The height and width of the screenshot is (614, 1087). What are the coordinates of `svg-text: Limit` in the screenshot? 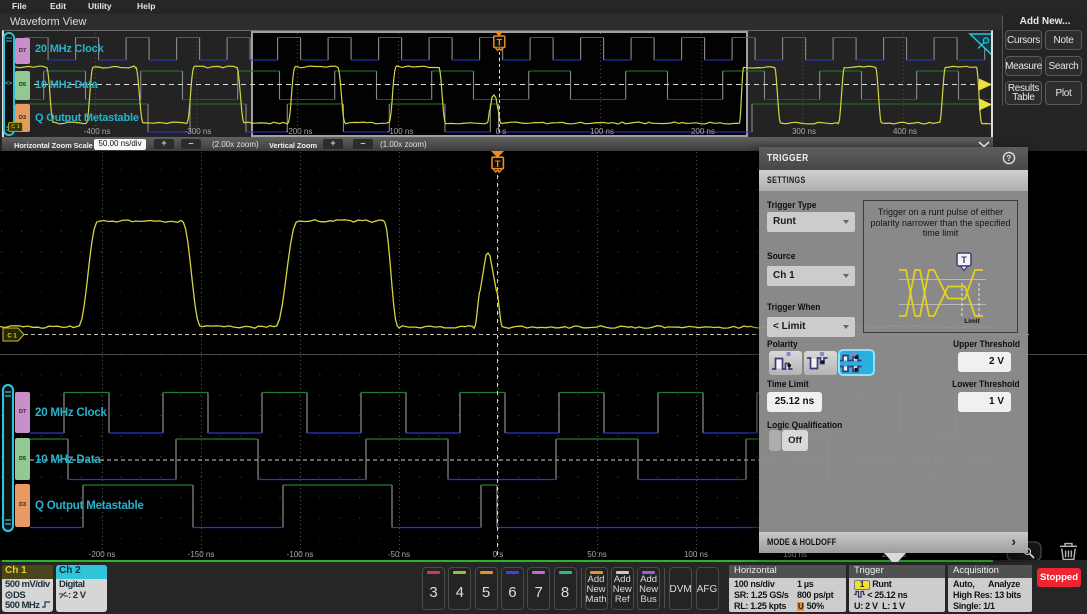 It's located at (972, 321).